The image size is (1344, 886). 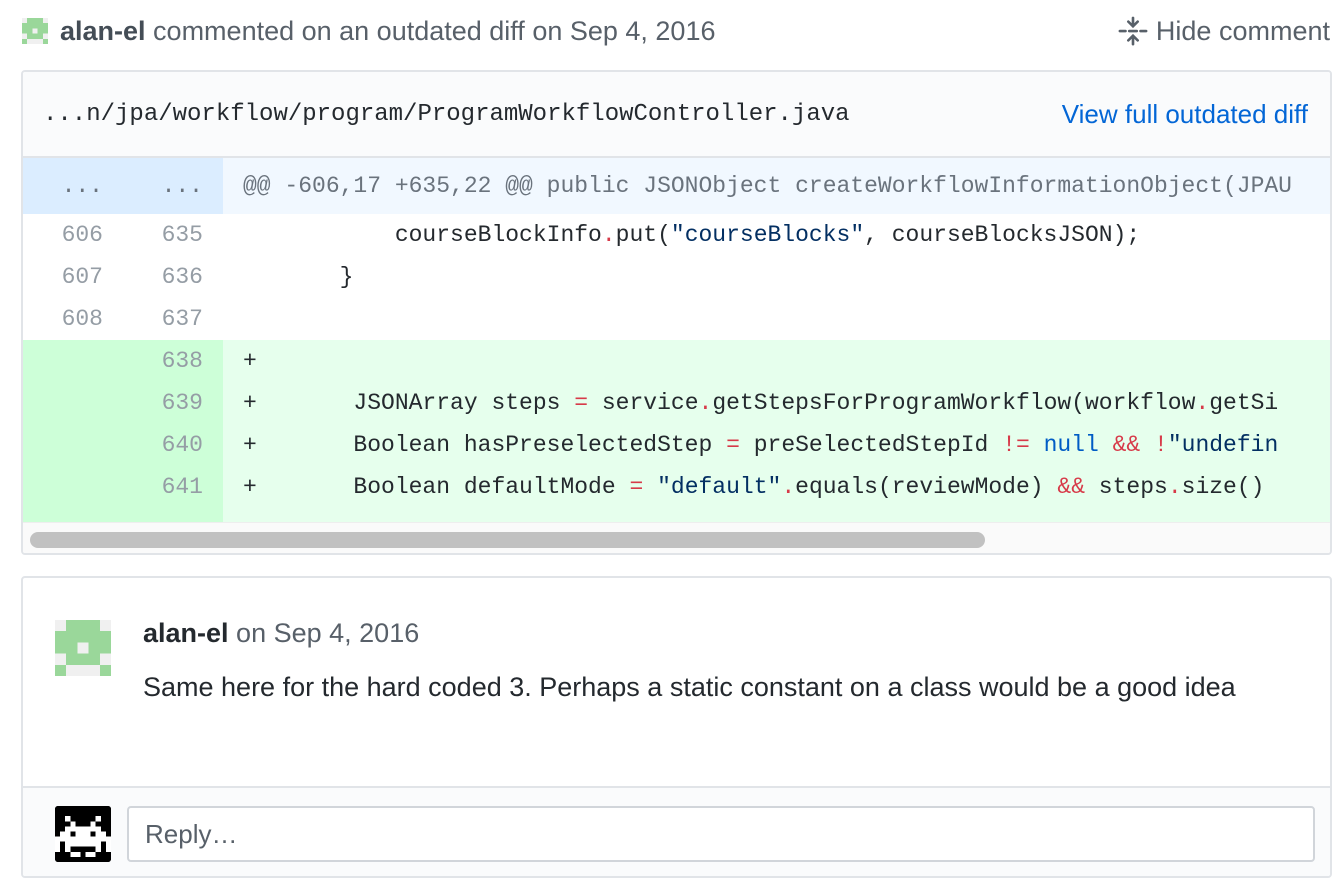 I want to click on reply-area, so click(x=676, y=831).